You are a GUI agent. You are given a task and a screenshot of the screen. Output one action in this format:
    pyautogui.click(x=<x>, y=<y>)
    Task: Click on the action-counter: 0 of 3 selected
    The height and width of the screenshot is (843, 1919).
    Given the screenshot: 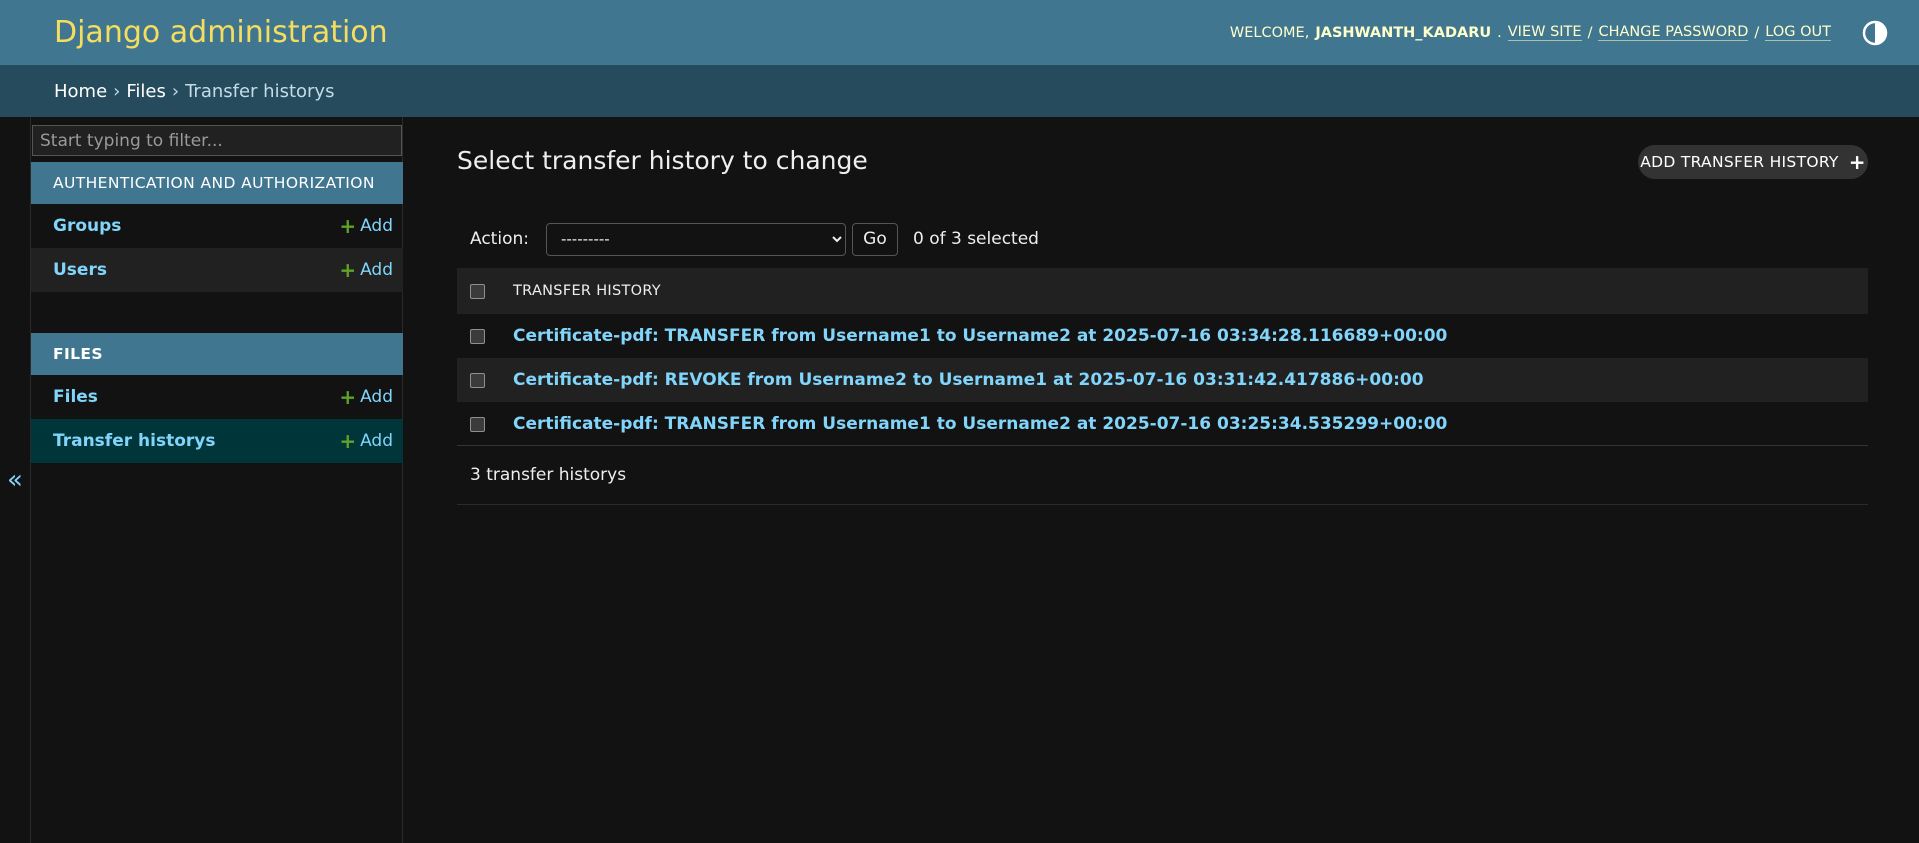 What is the action you would take?
    pyautogui.click(x=975, y=239)
    